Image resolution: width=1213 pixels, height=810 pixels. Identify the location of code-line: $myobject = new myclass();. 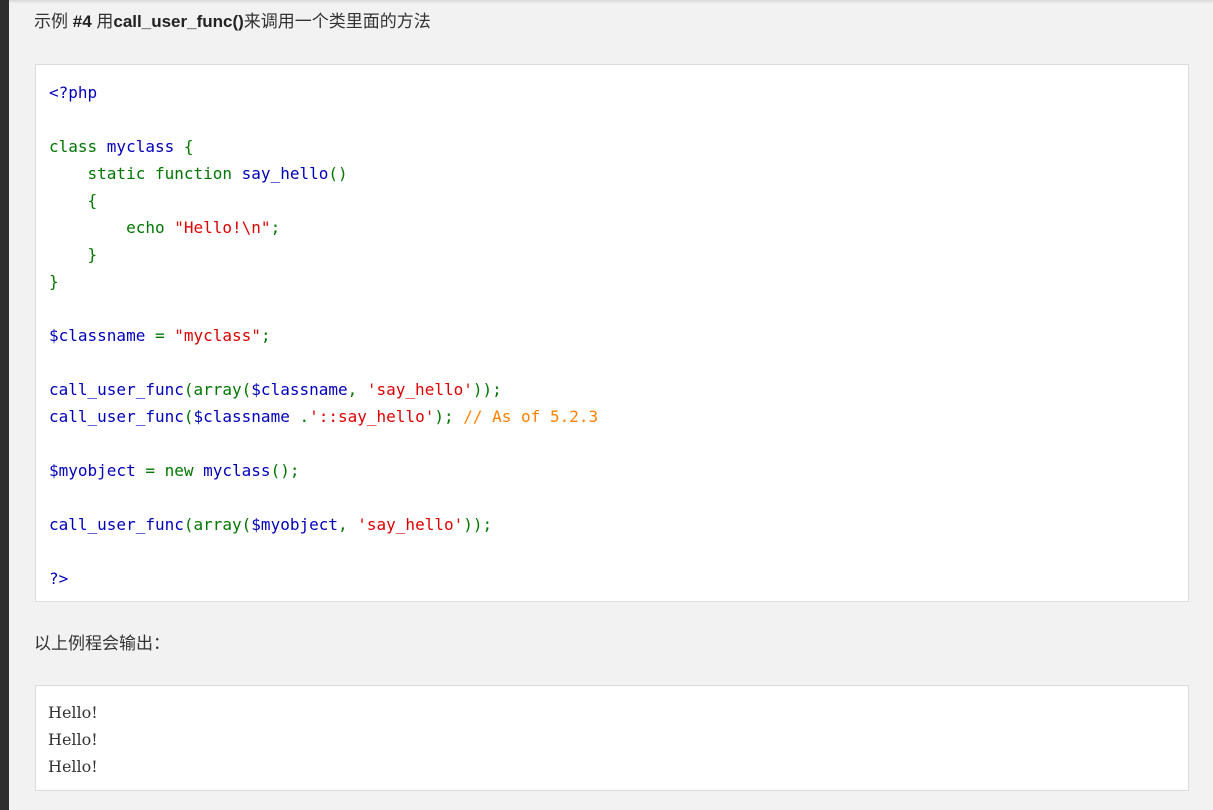
(323, 470).